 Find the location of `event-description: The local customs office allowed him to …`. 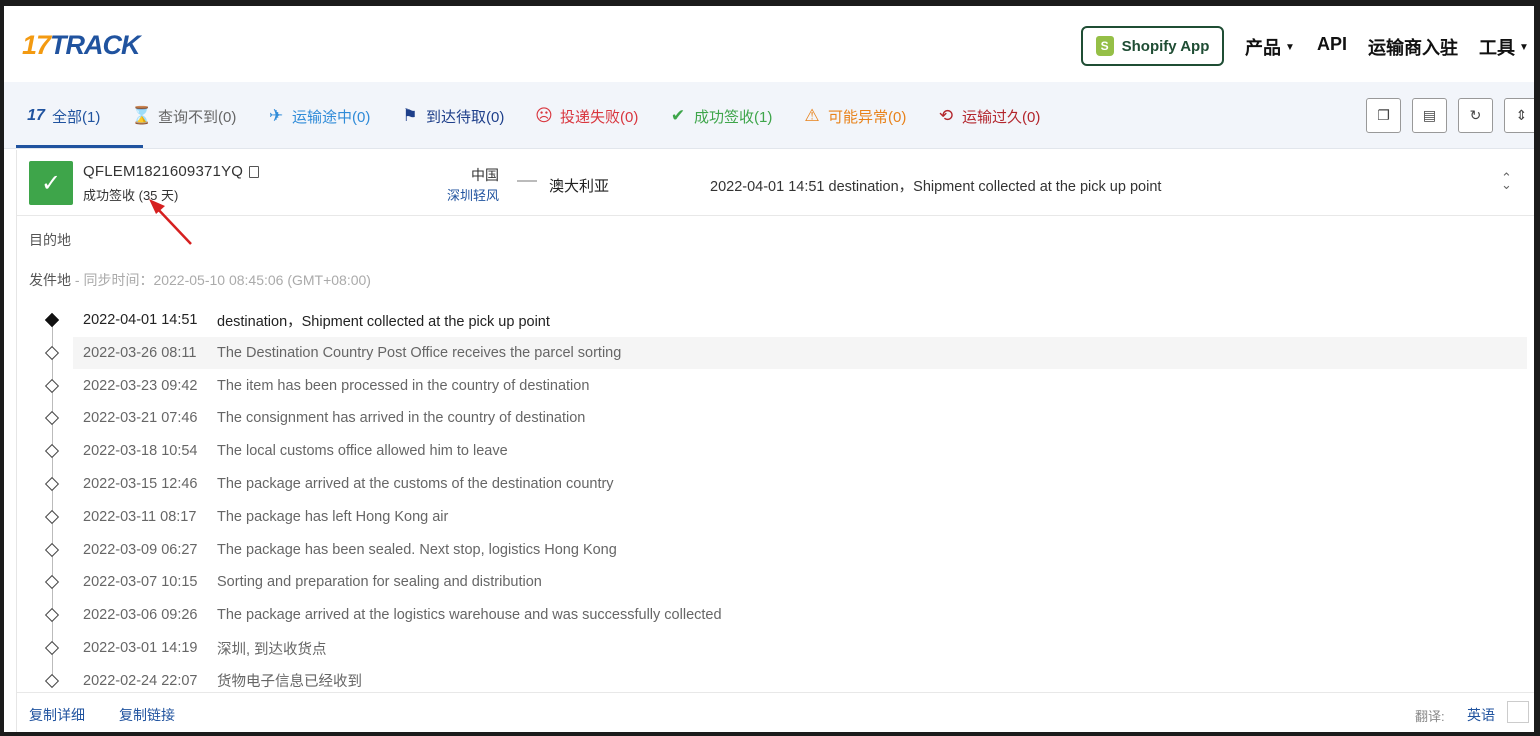

event-description: The local customs office allowed him to … is located at coordinates (362, 451).